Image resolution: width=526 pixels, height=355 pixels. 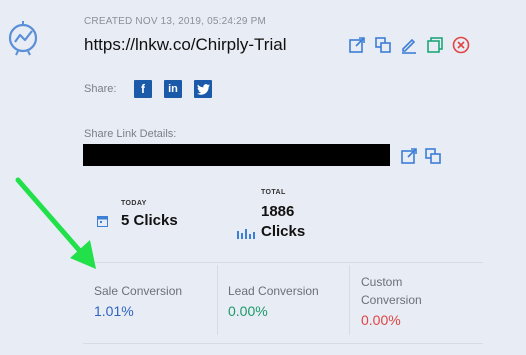 What do you see at coordinates (248, 311) in the screenshot?
I see `lead-conversion-value: 0.00%` at bounding box center [248, 311].